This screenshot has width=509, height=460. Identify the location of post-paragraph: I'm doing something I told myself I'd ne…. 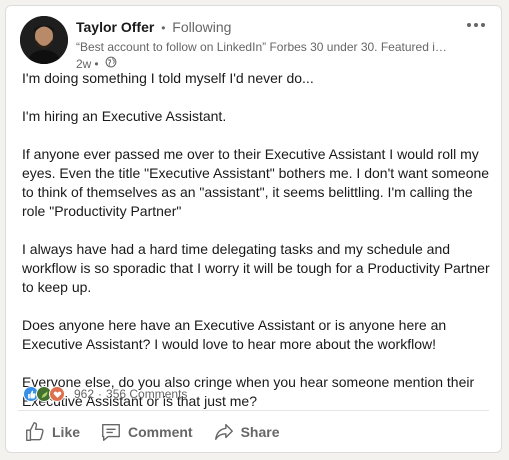
(168, 78).